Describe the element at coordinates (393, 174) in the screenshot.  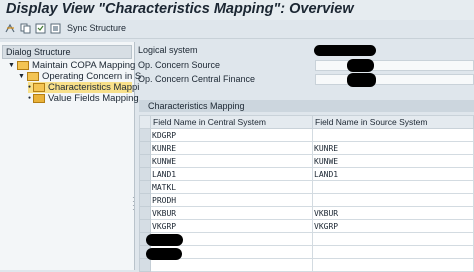
I see `source-field-cell: LAND1` at that location.